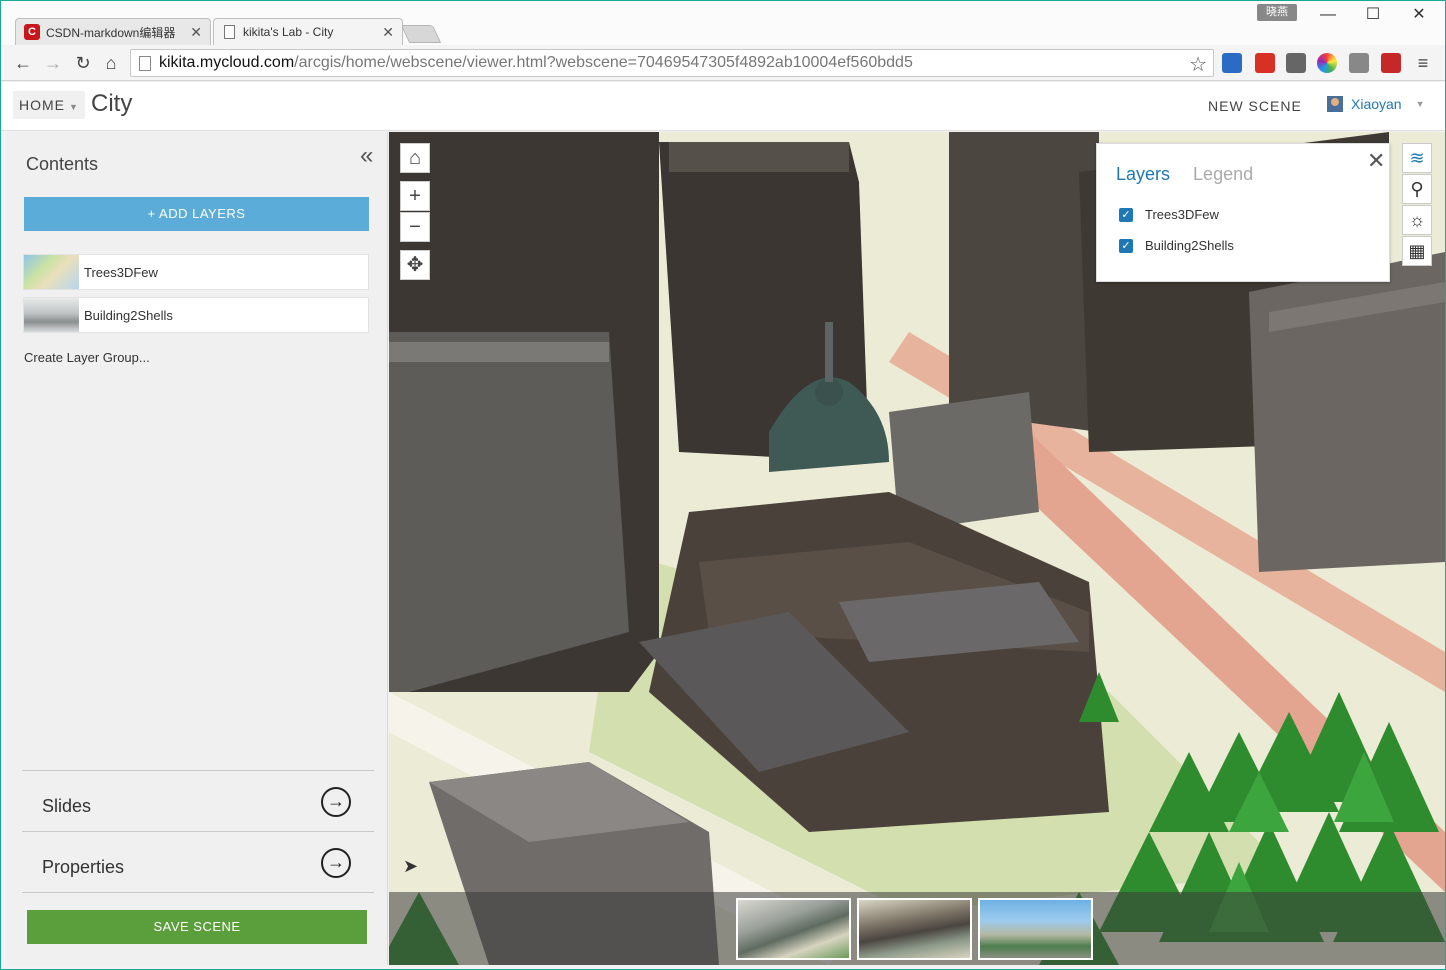 This screenshot has width=1446, height=970. Describe the element at coordinates (53, 63) in the screenshot. I see `forward-button: →` at that location.